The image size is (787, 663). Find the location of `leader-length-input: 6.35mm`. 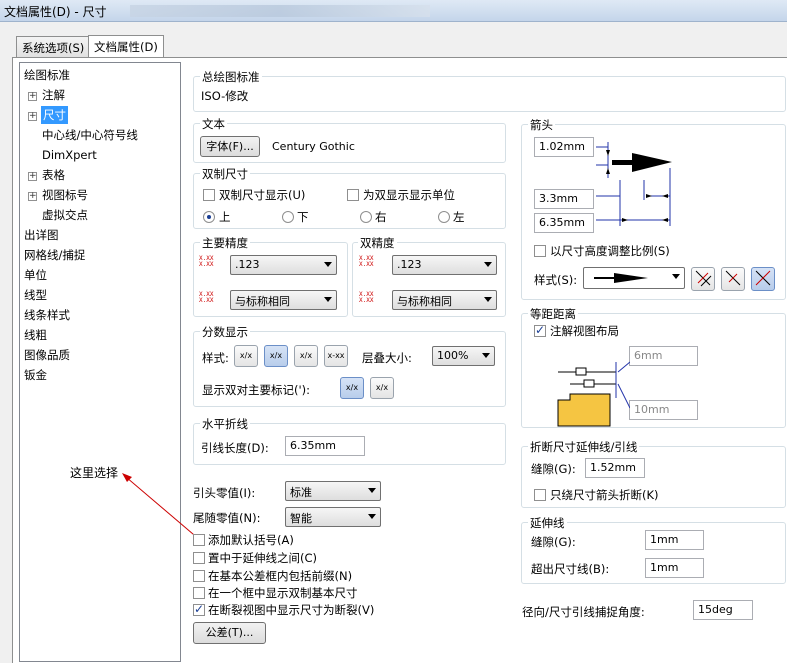

leader-length-input: 6.35mm is located at coordinates (325, 446).